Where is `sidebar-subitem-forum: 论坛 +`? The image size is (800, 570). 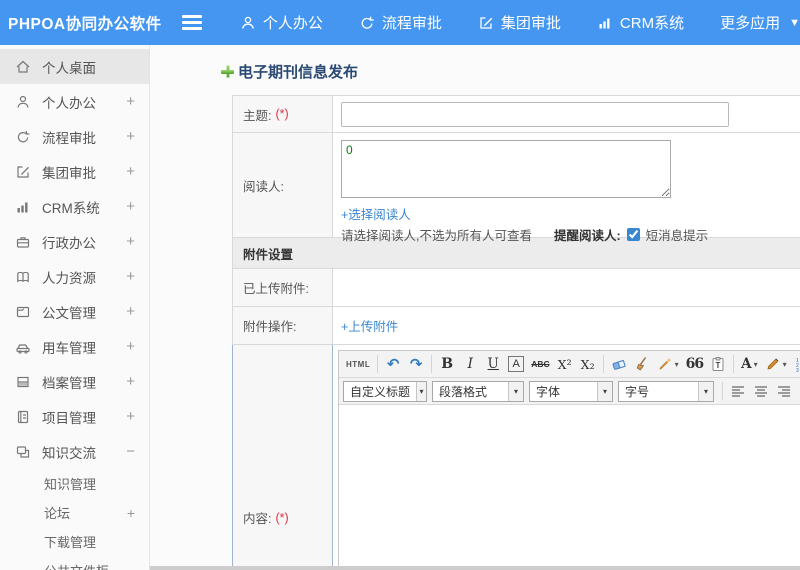 sidebar-subitem-forum: 论坛 + is located at coordinates (74, 512).